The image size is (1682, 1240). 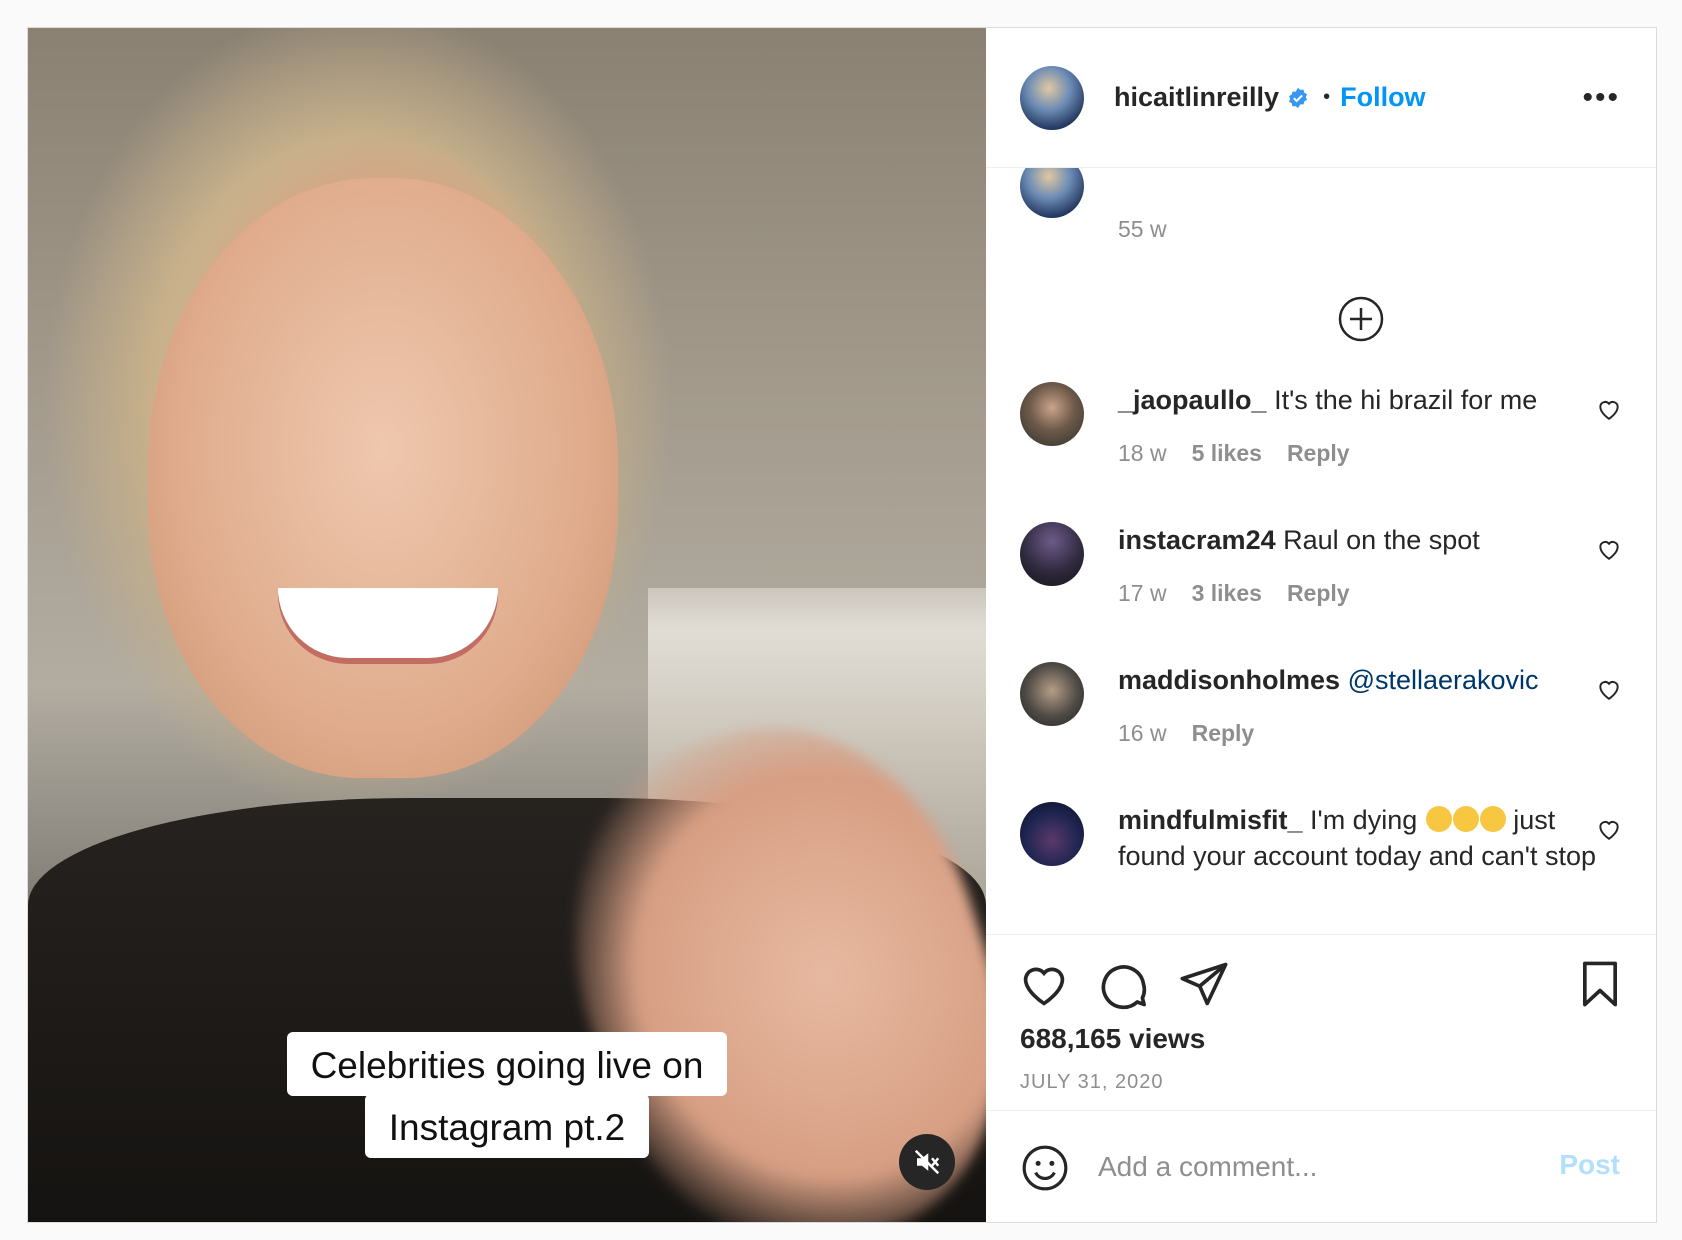 What do you see at coordinates (1229, 680) in the screenshot?
I see `comment-username: maddisonholmes` at bounding box center [1229, 680].